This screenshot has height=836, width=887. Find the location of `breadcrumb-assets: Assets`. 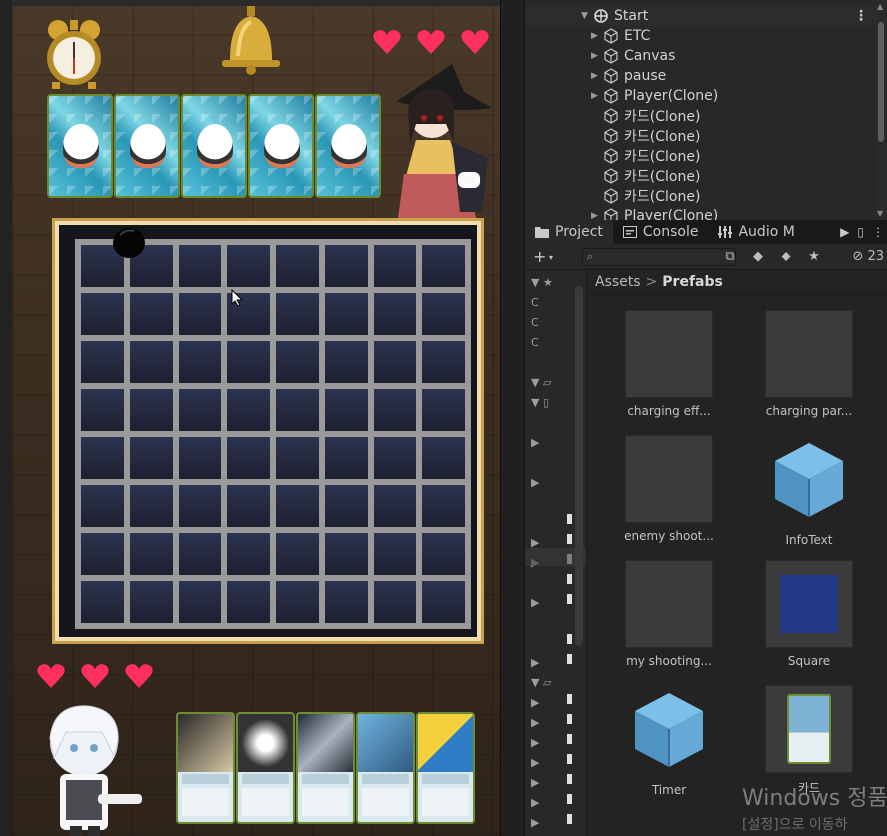

breadcrumb-assets: Assets is located at coordinates (618, 282).